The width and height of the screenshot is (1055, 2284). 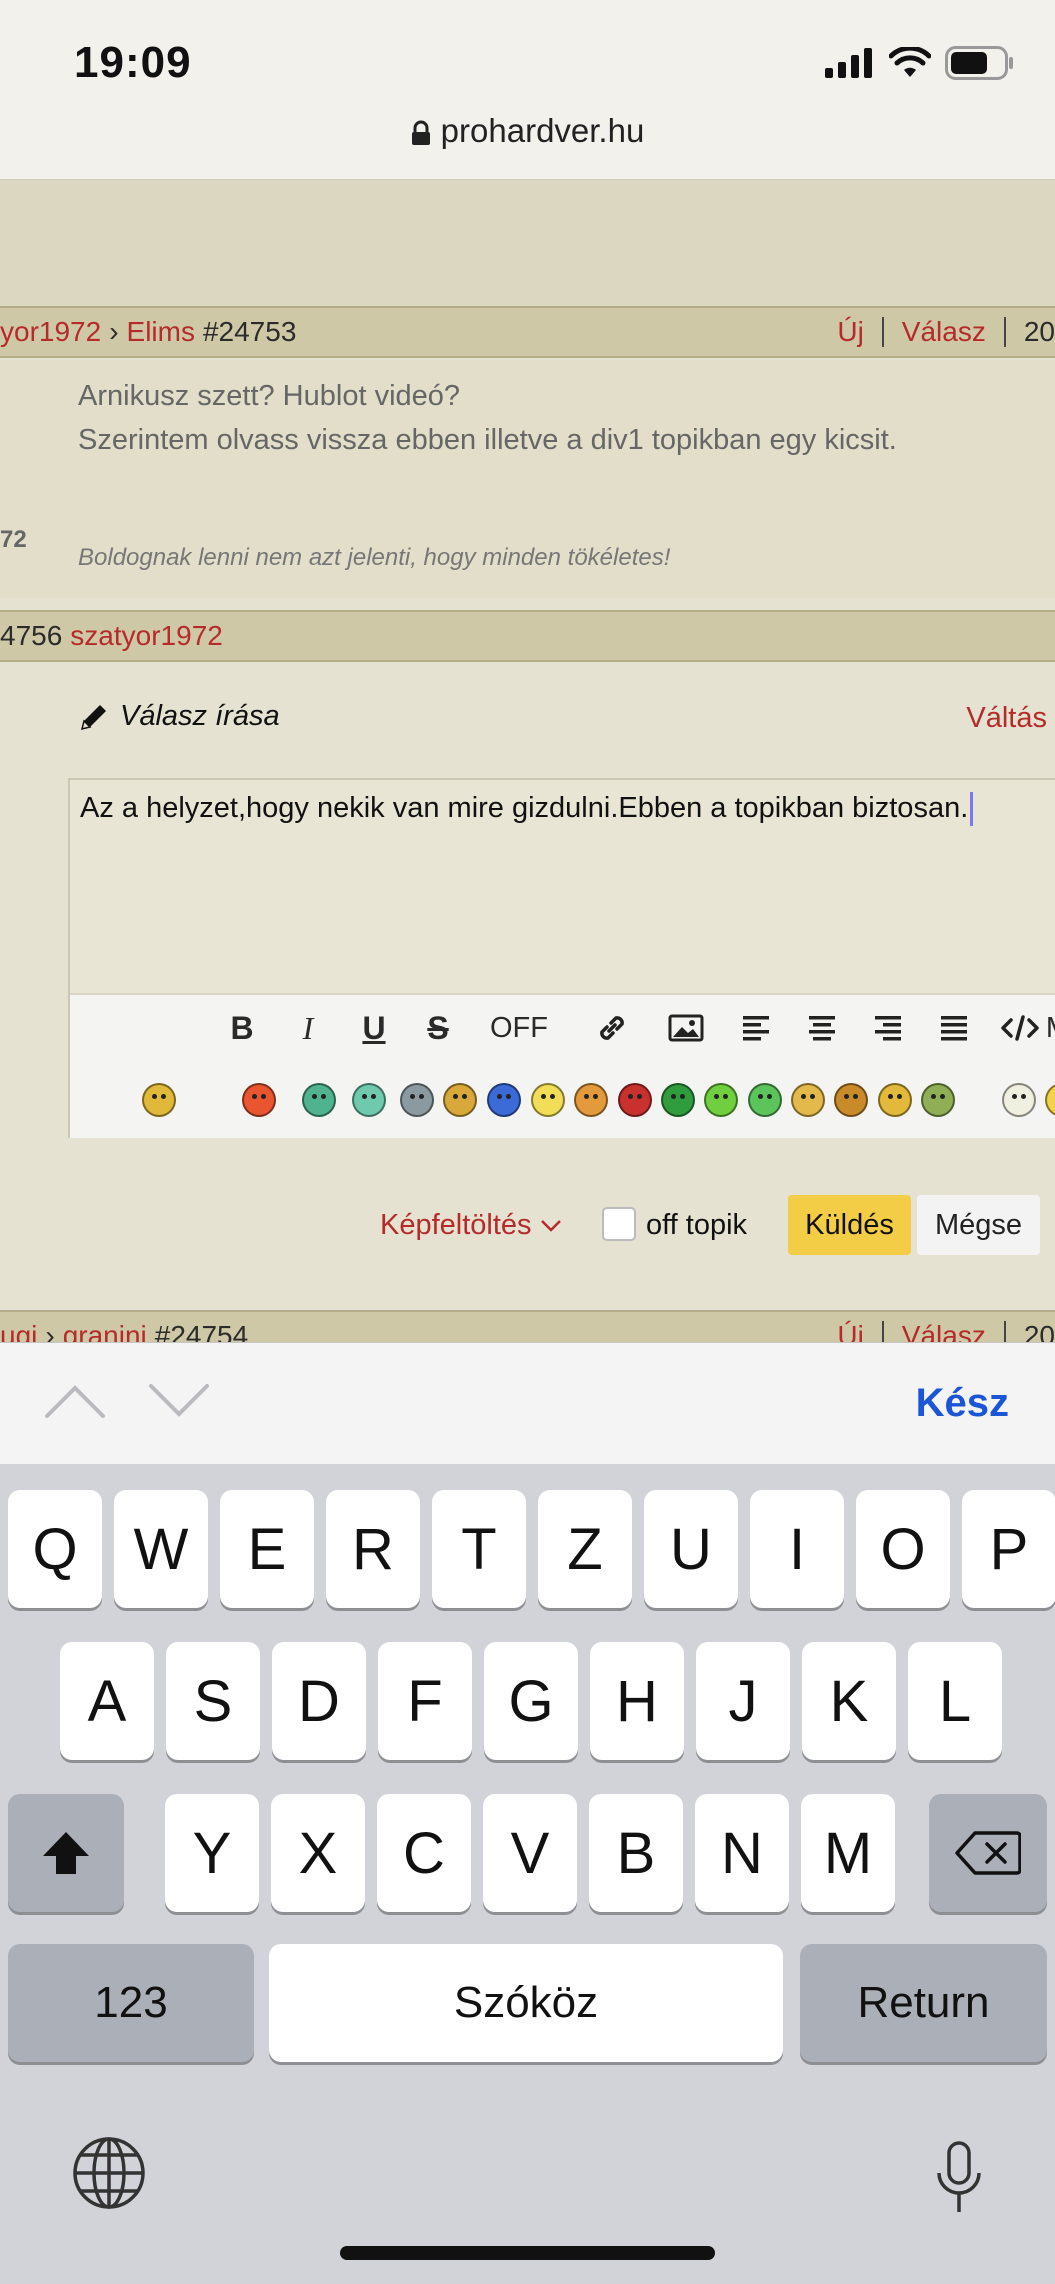 What do you see at coordinates (213, 1701) in the screenshot?
I see `key-s: S` at bounding box center [213, 1701].